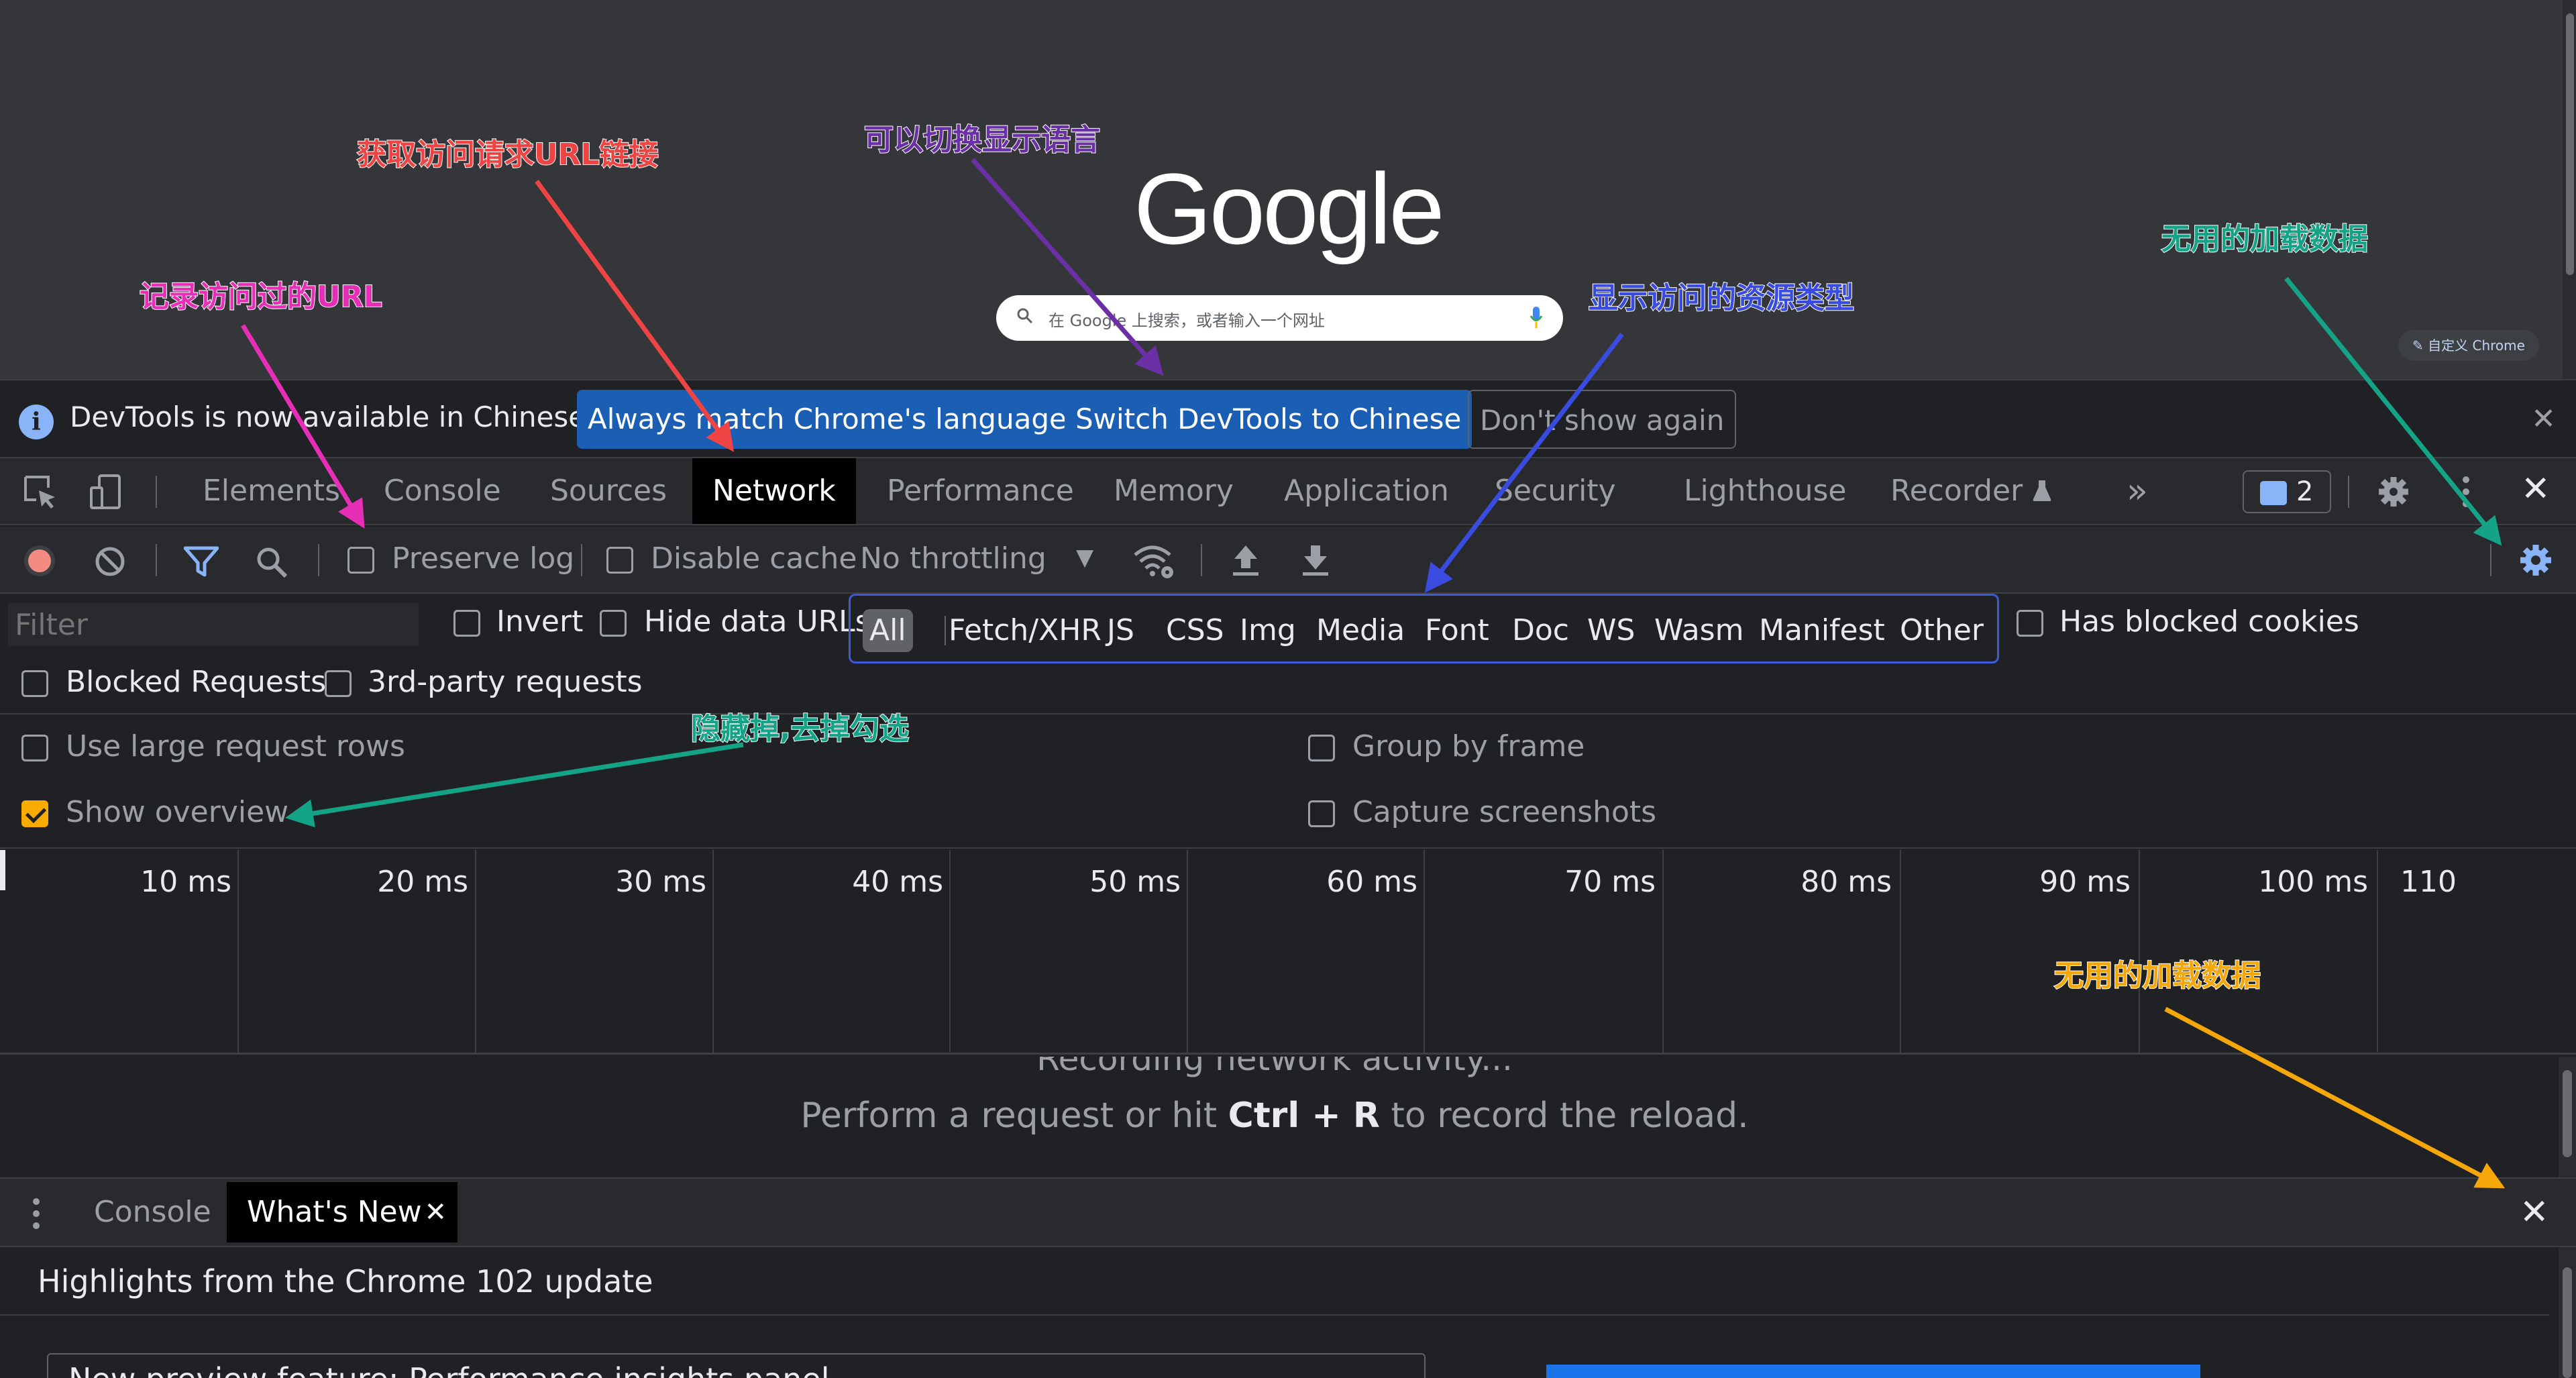 The height and width of the screenshot is (1378, 2576). I want to click on annotation-language: 可以切换显示语言, so click(982, 140).